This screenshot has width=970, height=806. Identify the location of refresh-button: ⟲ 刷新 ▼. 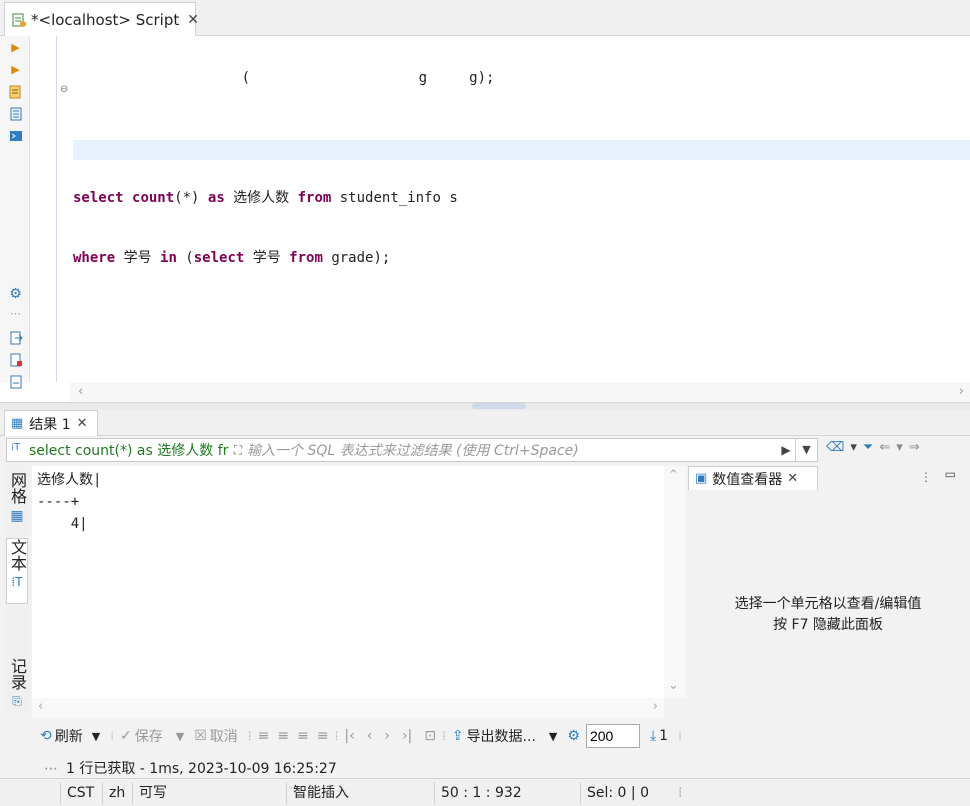
(70, 736).